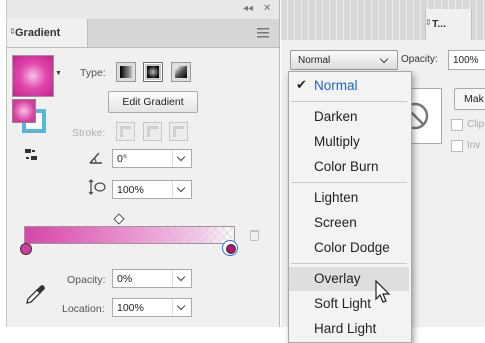 The height and width of the screenshot is (343, 485). I want to click on stop-opacity-dropdown, so click(181, 278).